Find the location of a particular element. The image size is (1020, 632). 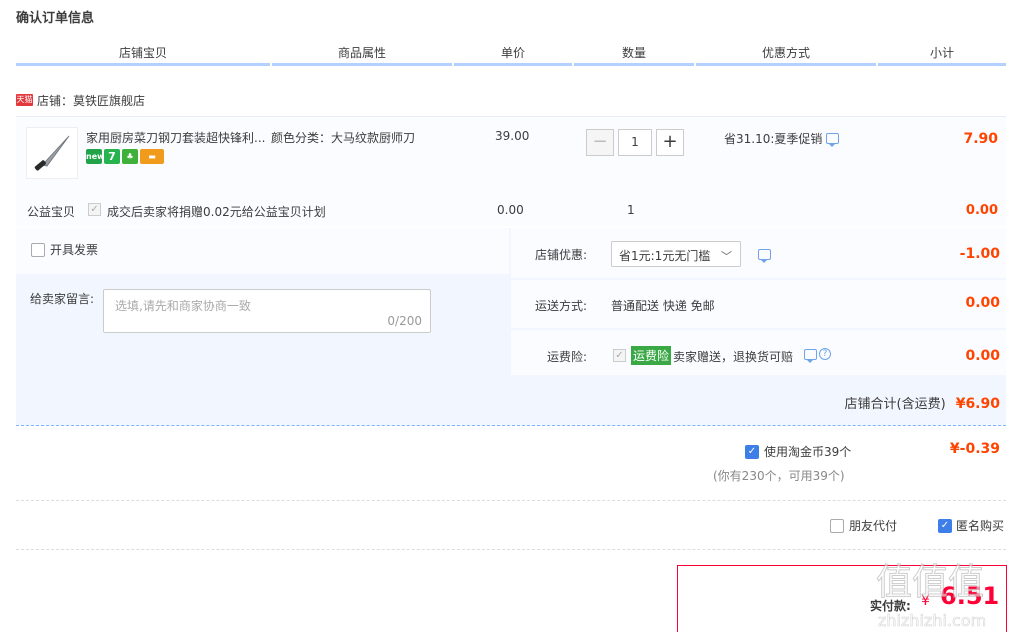

shop-name: 店铺：莫铁匠旗舰店 is located at coordinates (91, 100).